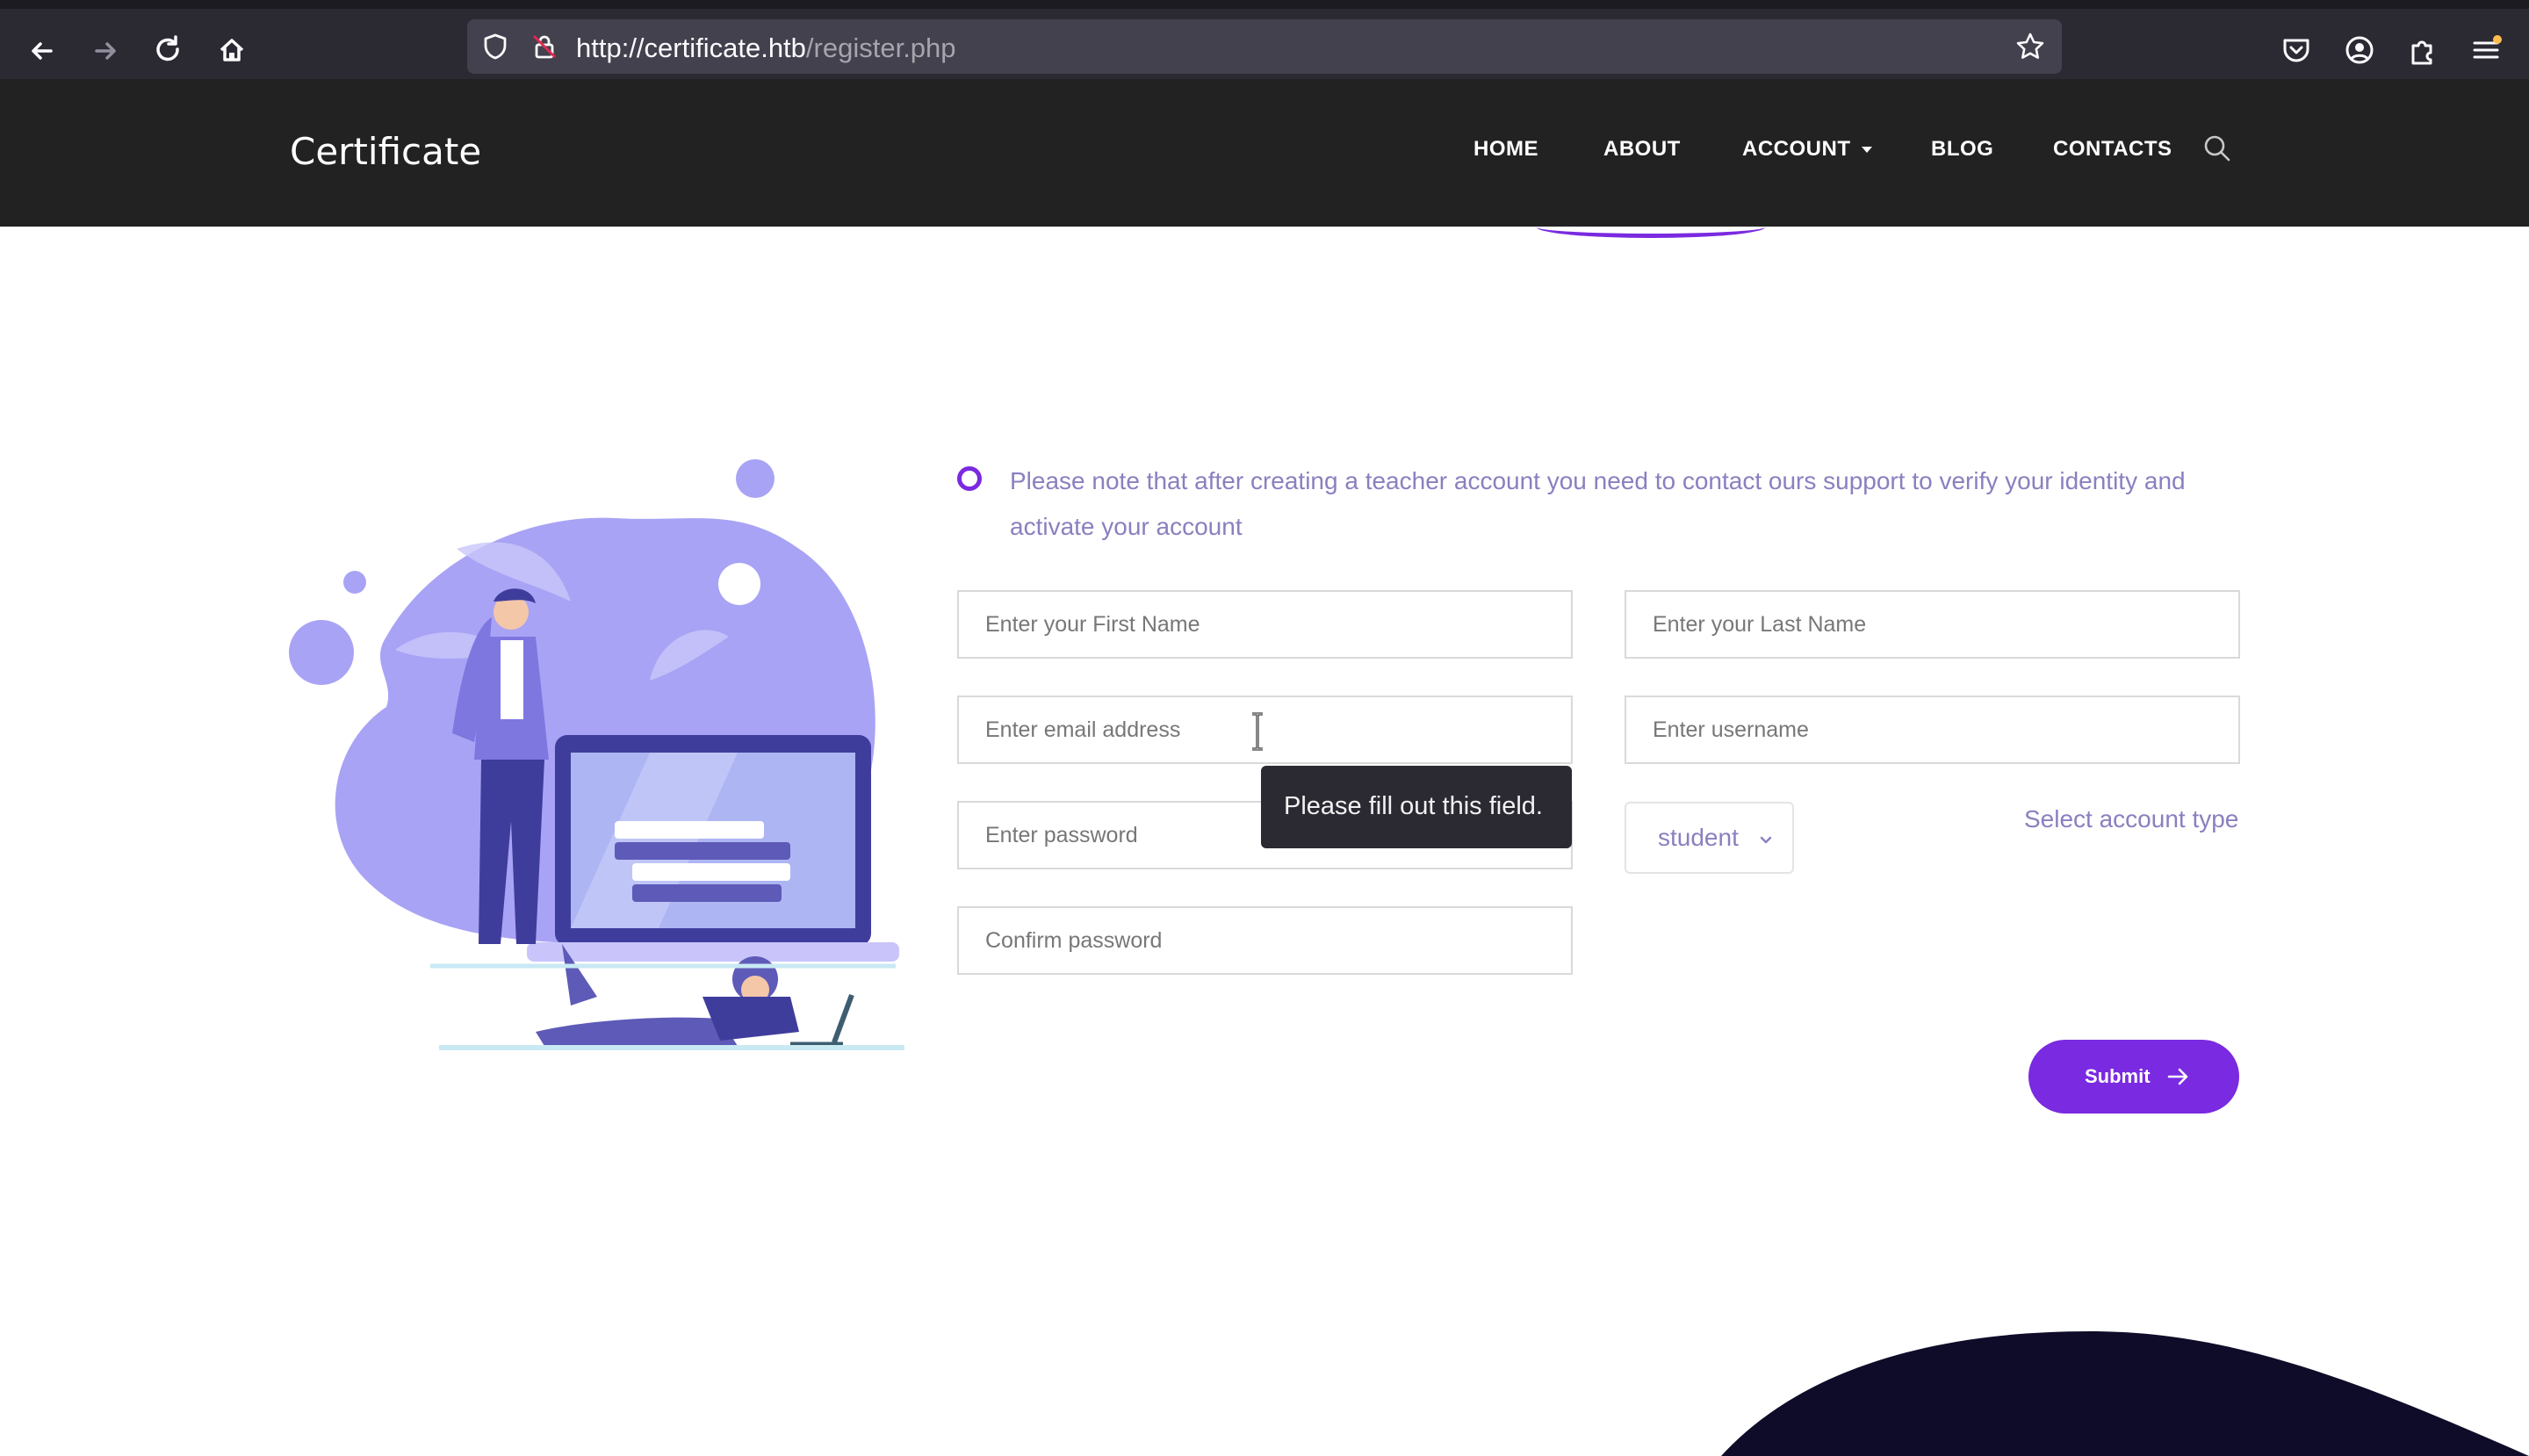 The image size is (2529, 1456). Describe the element at coordinates (2297, 50) in the screenshot. I see `pocket-icon` at that location.